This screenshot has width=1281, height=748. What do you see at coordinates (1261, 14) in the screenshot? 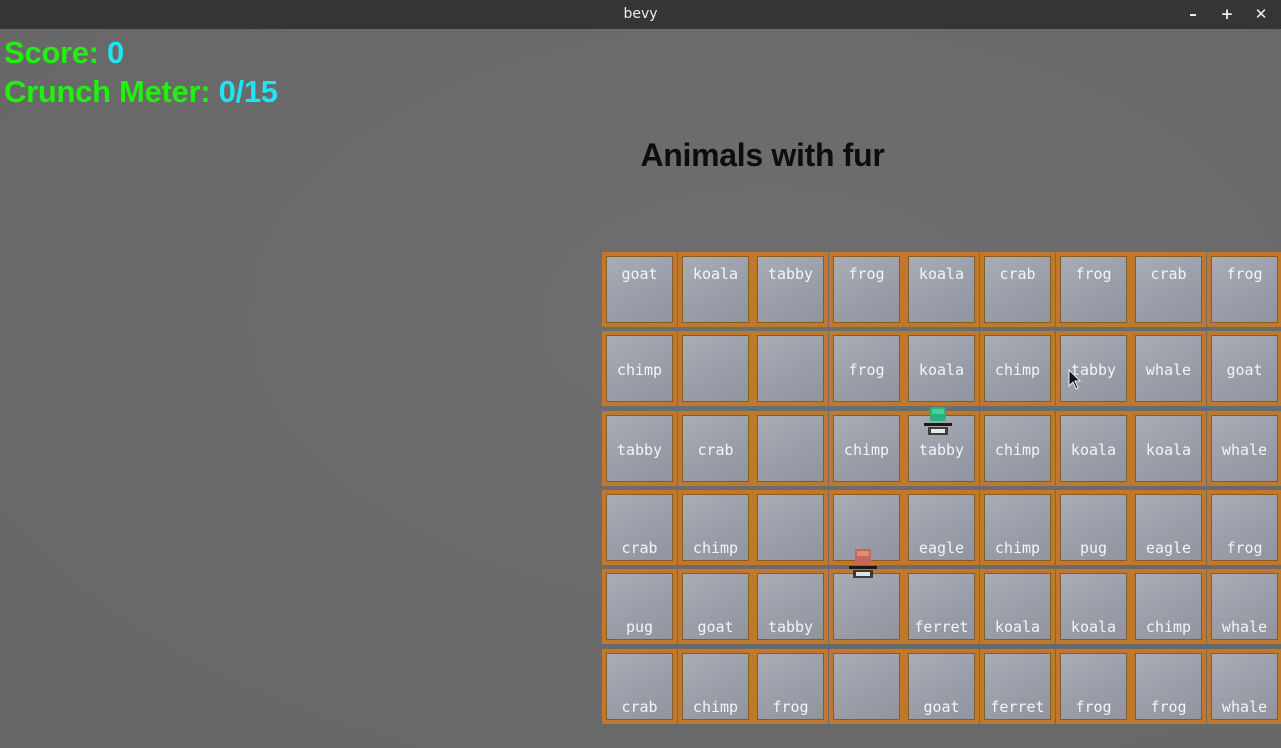
I see `close-button: ✕` at bounding box center [1261, 14].